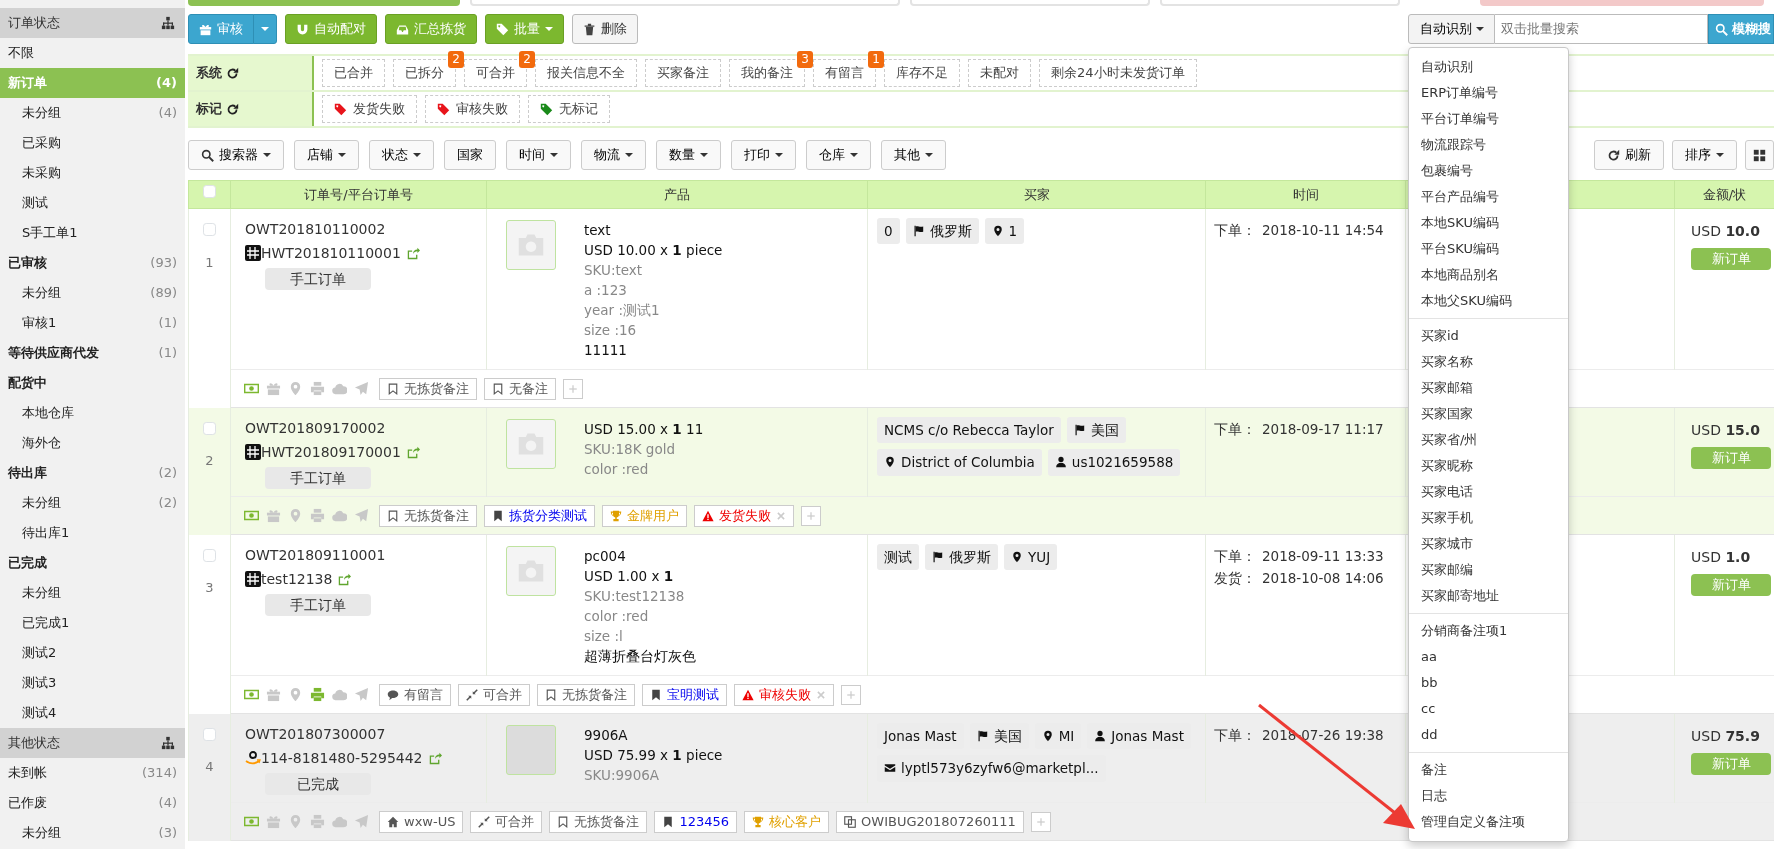 This screenshot has width=1774, height=849. I want to click on sidebar-item: 测试, so click(92, 203).